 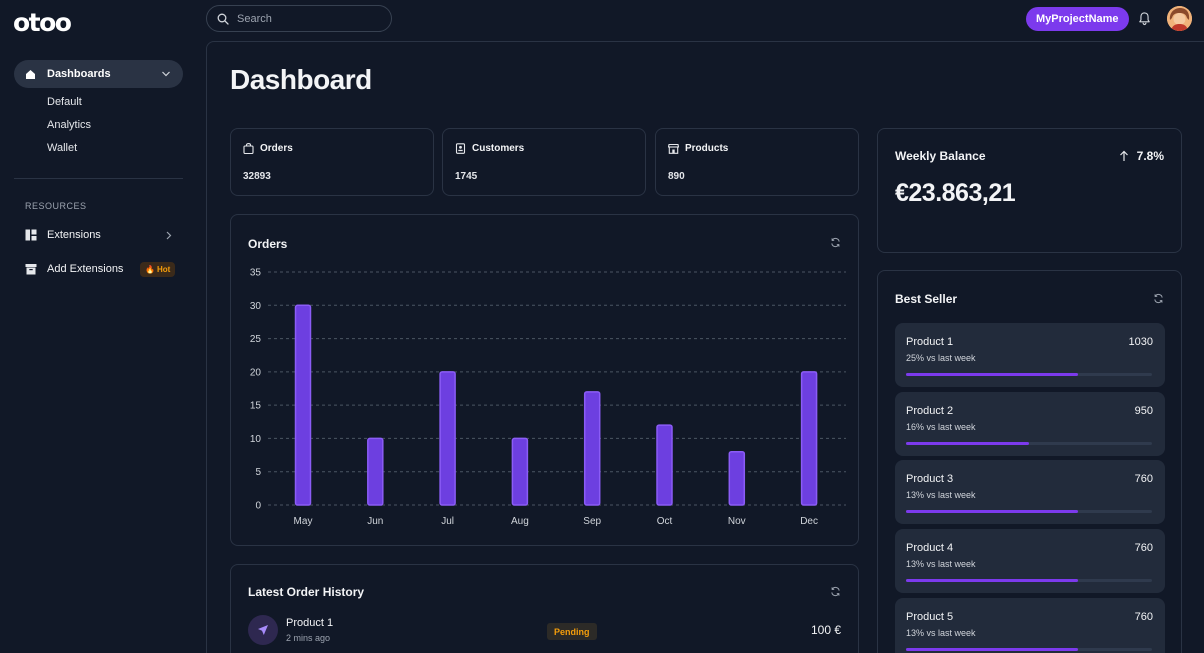 I want to click on sidebar-item-add-extensions: Add Extensions, so click(x=74, y=269).